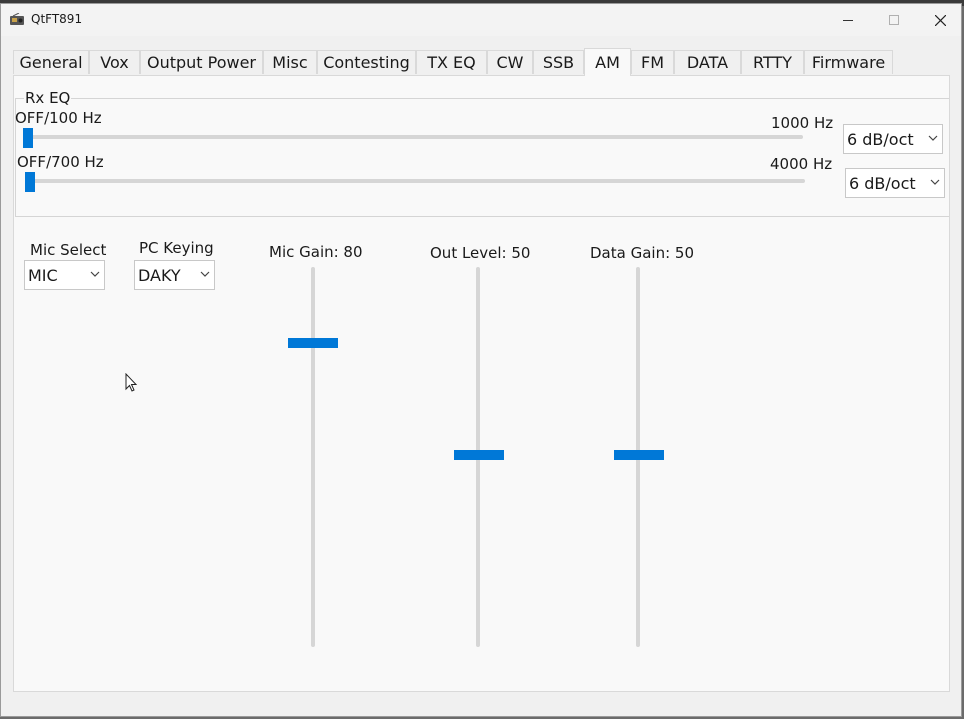 This screenshot has height=719, width=964. I want to click on tab-output-power: Output Power, so click(201, 62).